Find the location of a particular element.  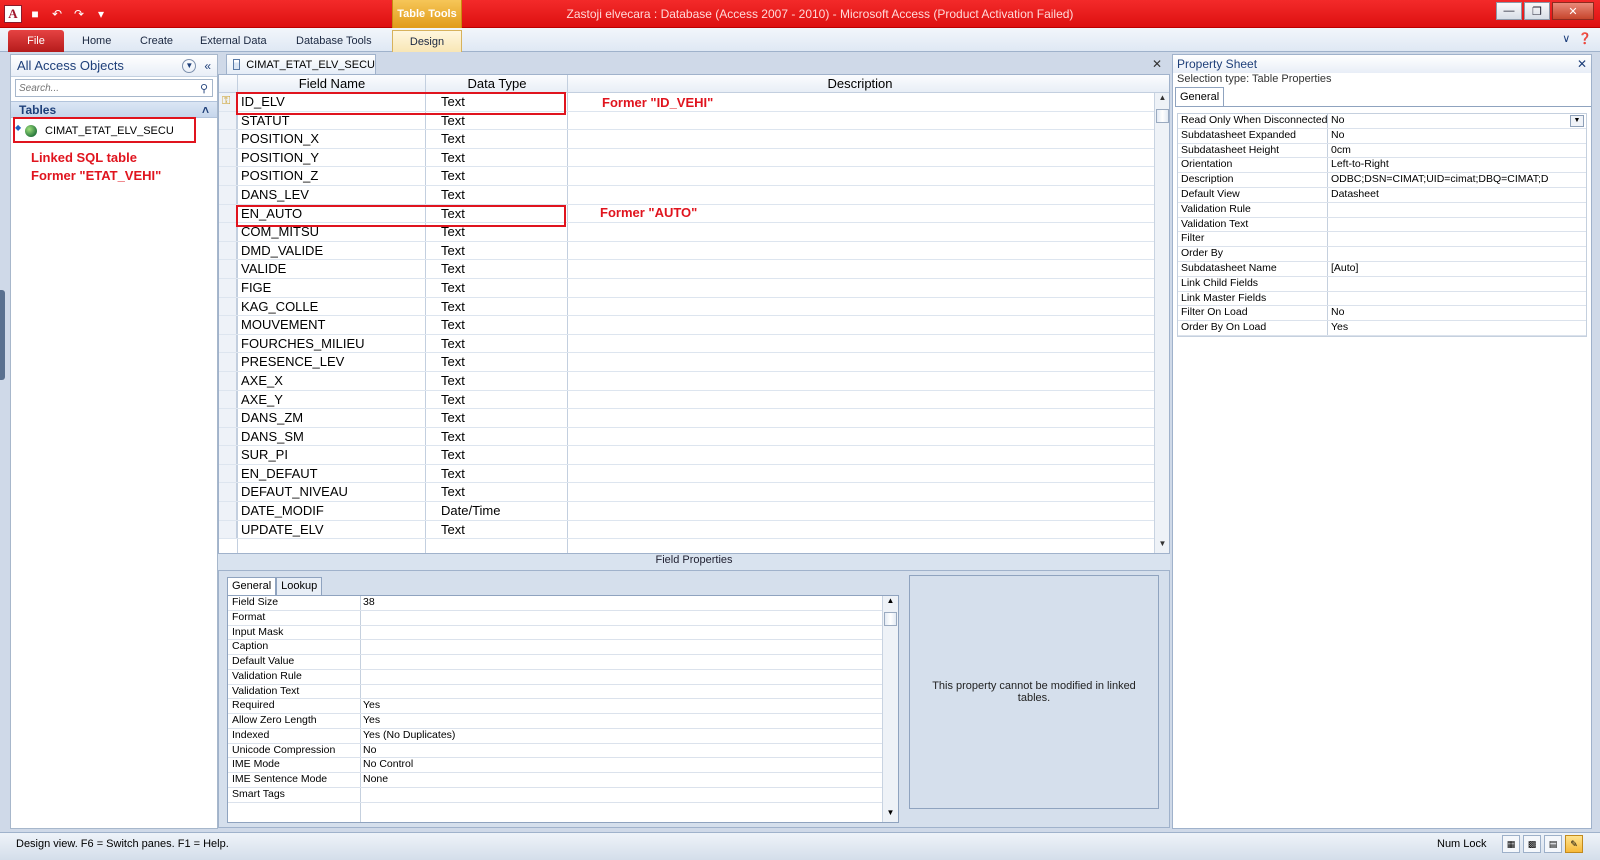

tab-create: Create is located at coordinates (156, 41).